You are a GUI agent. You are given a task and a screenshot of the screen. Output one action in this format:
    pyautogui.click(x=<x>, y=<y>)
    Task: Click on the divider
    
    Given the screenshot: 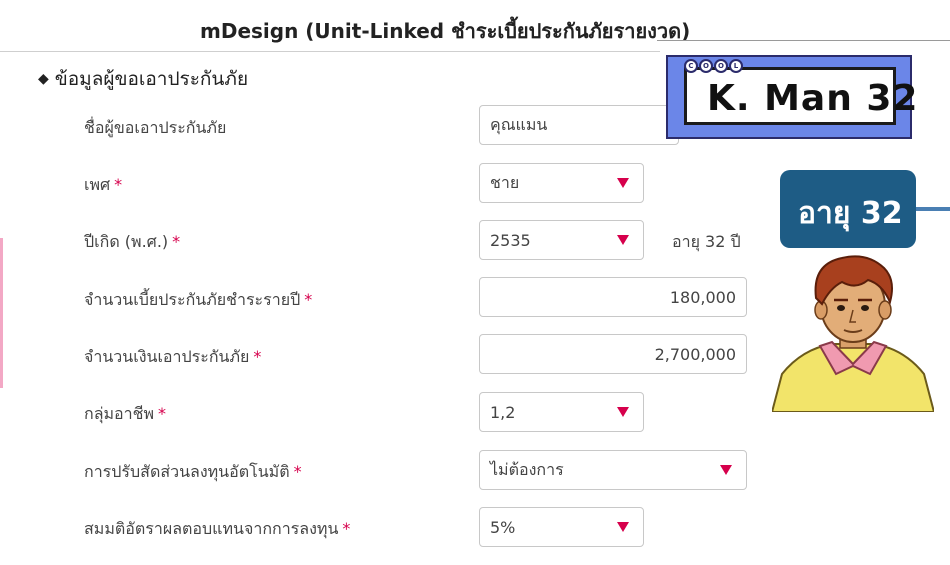 What is the action you would take?
    pyautogui.click(x=803, y=40)
    